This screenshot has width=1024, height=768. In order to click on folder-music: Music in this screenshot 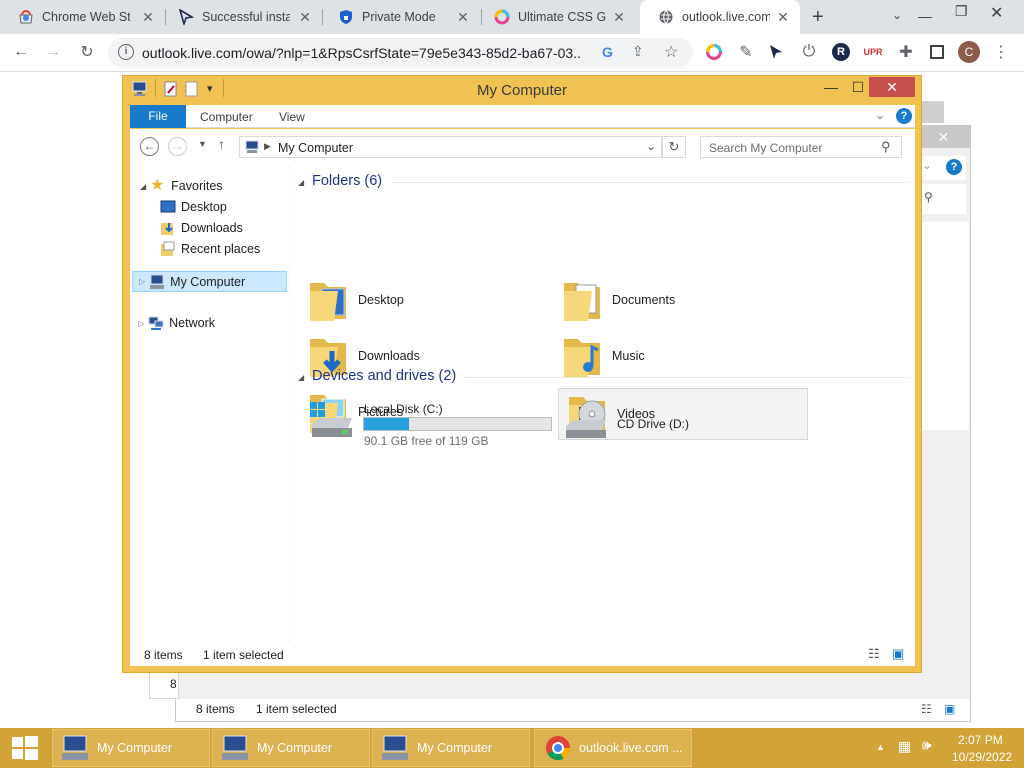, I will do `click(678, 356)`.